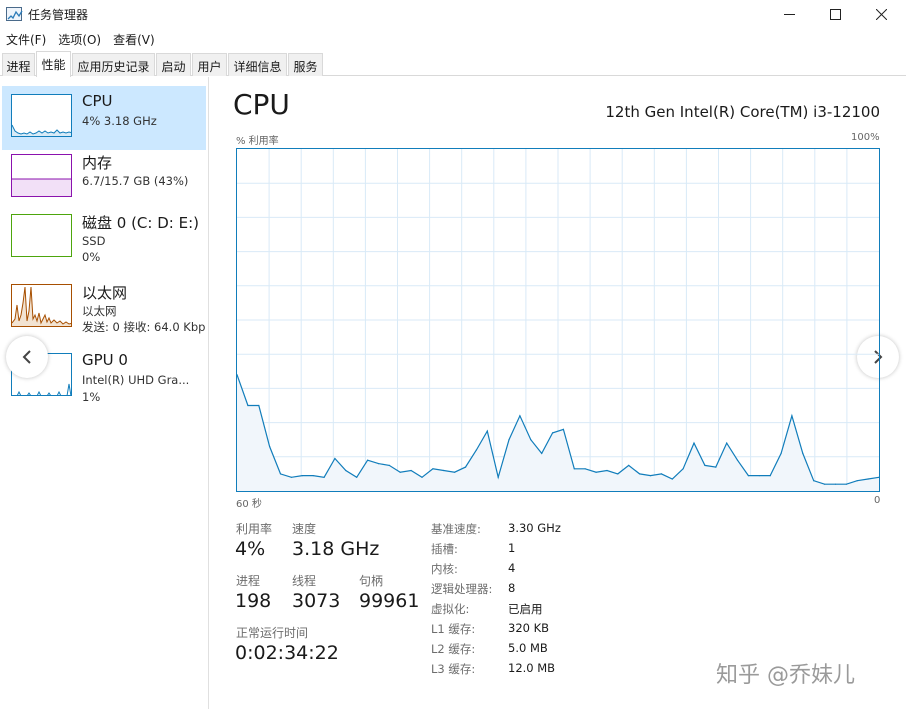 This screenshot has height=709, width=906. I want to click on graph-y-max-label: 100%, so click(865, 137).